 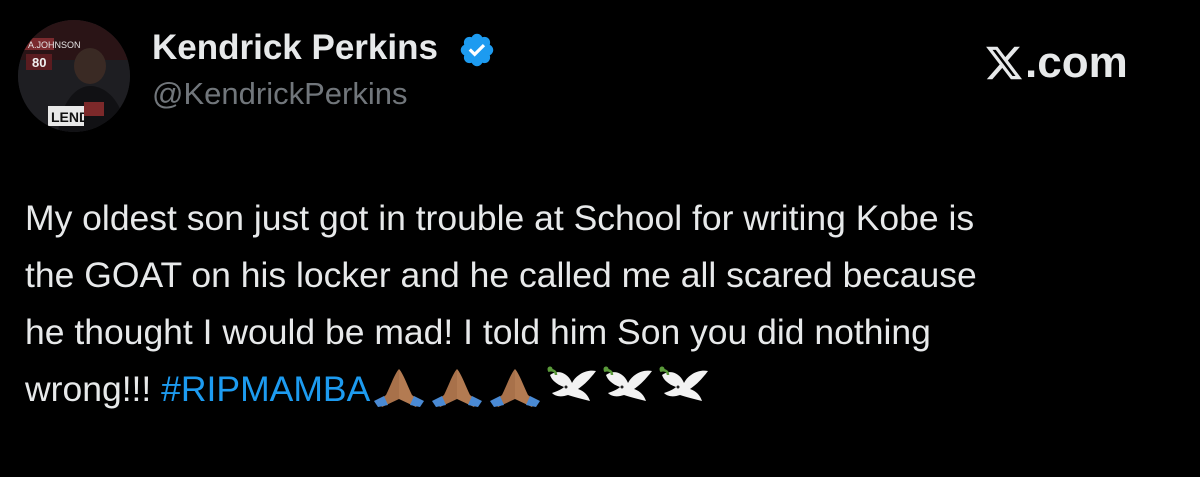 I want to click on svg-text: 80, so click(x=39, y=62).